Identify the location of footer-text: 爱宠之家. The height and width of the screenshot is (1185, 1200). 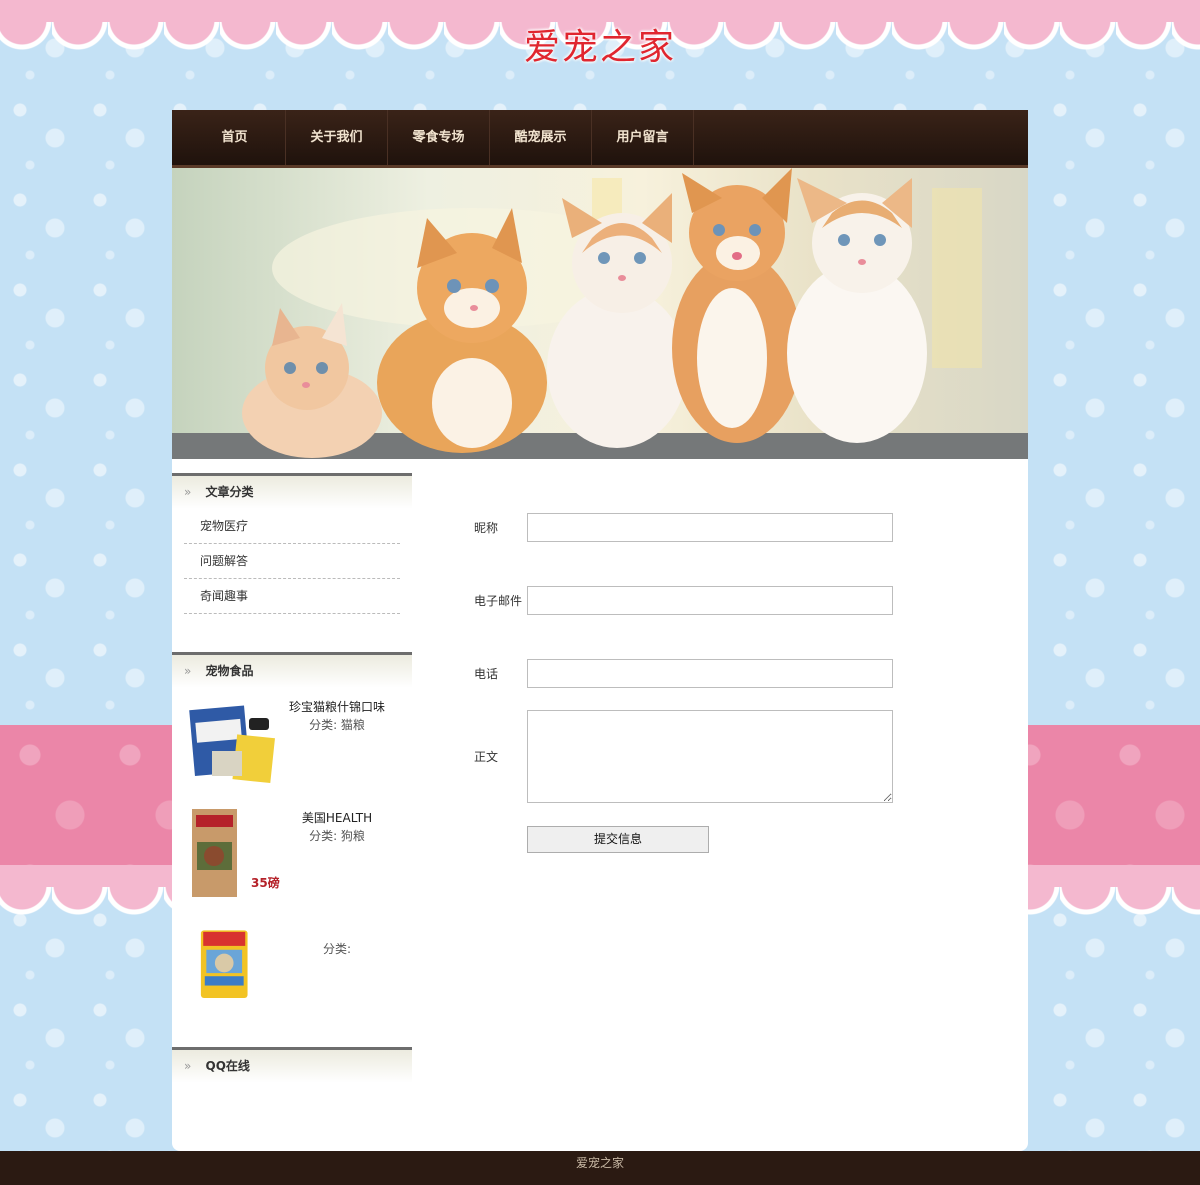
(599, 1163).